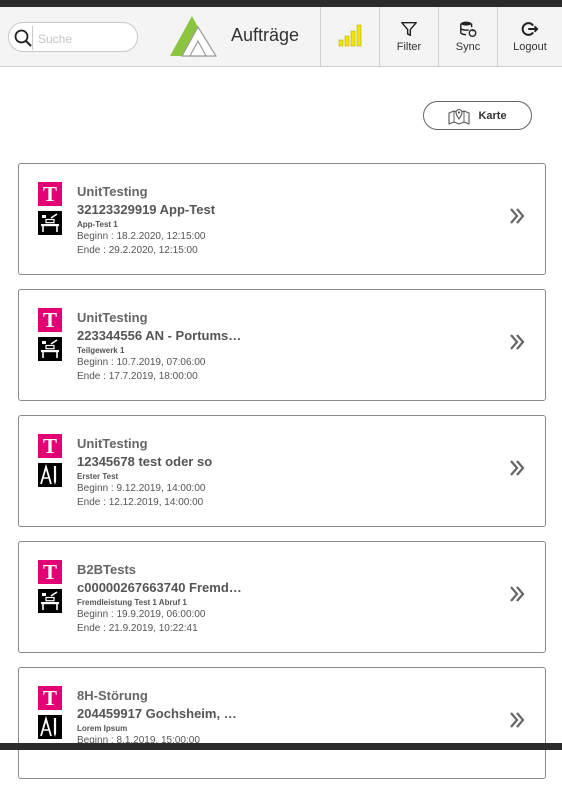 The width and height of the screenshot is (562, 793). I want to click on signal-bars-icon, so click(350, 35).